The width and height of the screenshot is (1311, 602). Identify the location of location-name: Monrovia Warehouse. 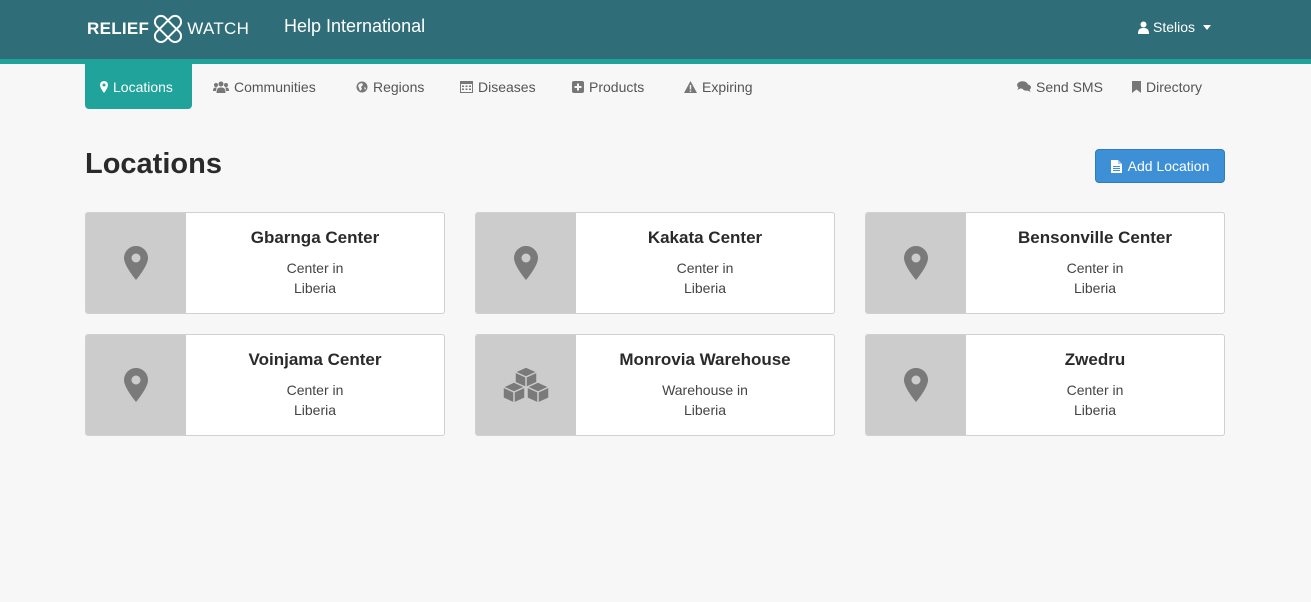
(705, 359).